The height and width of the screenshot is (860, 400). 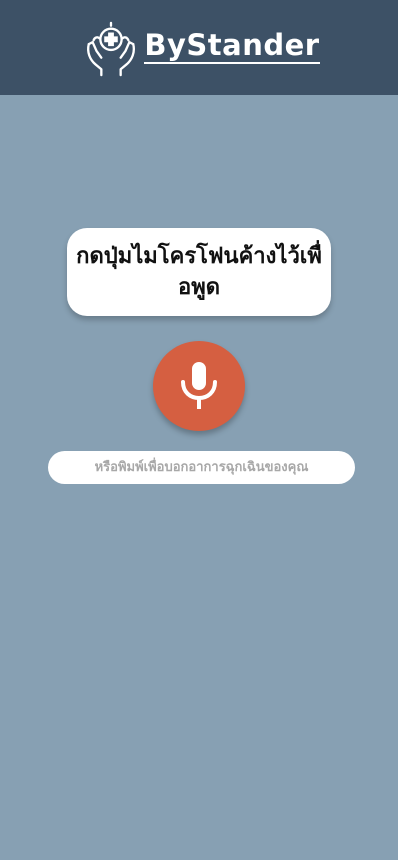 I want to click on emergency-input, so click(x=201, y=467).